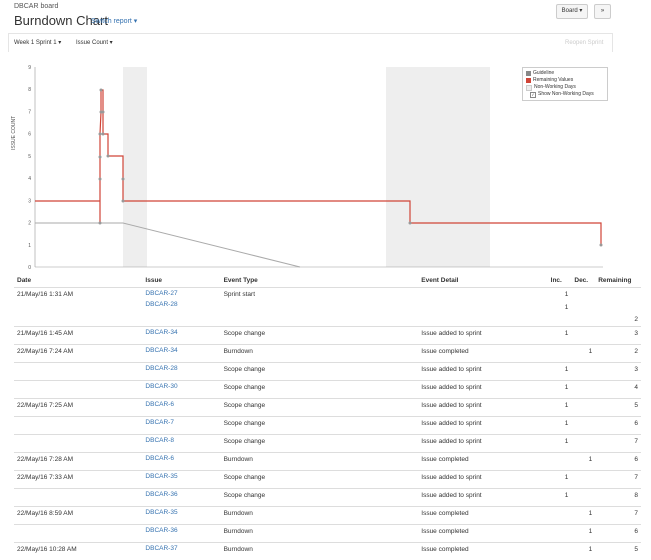 The height and width of the screenshot is (560, 651). What do you see at coordinates (565, 94) in the screenshot?
I see `show-non-working-days-toggle: ✓ Show Non-Working Days` at bounding box center [565, 94].